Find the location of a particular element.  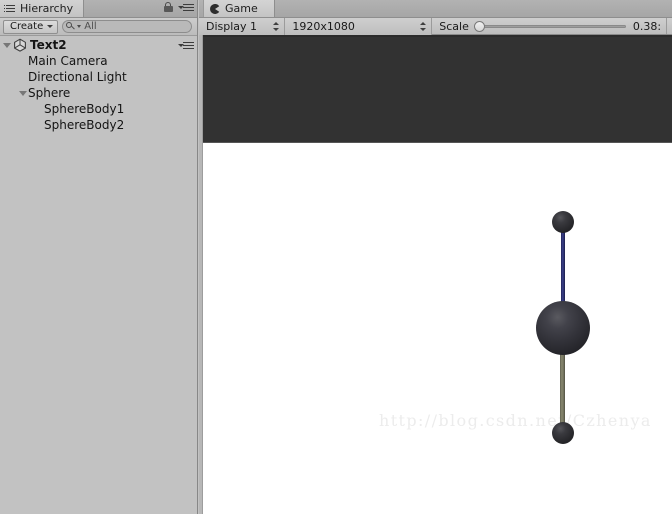

hierarchy-item-spherebody2: SphereBody2 is located at coordinates (98, 125).